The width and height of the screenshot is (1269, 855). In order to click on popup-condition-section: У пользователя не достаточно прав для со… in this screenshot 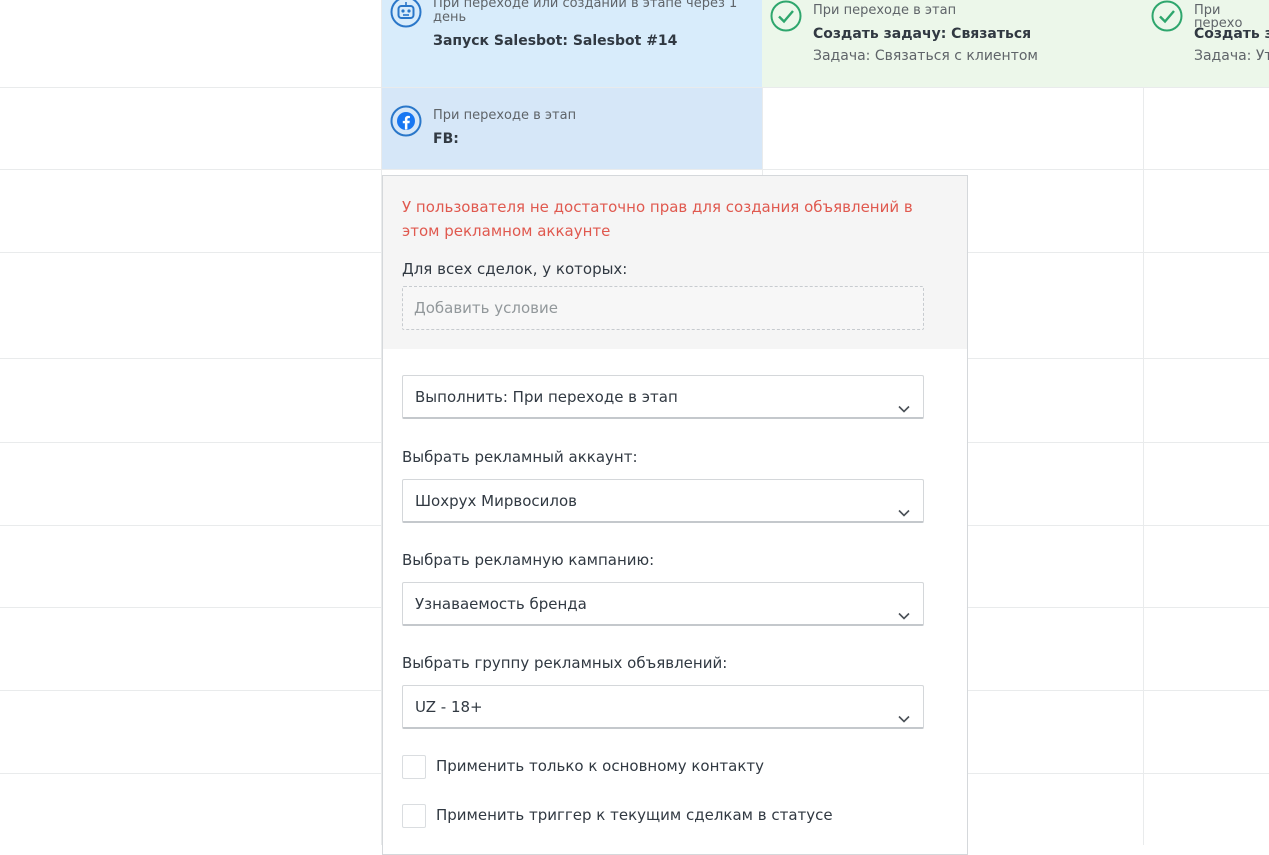, I will do `click(675, 262)`.